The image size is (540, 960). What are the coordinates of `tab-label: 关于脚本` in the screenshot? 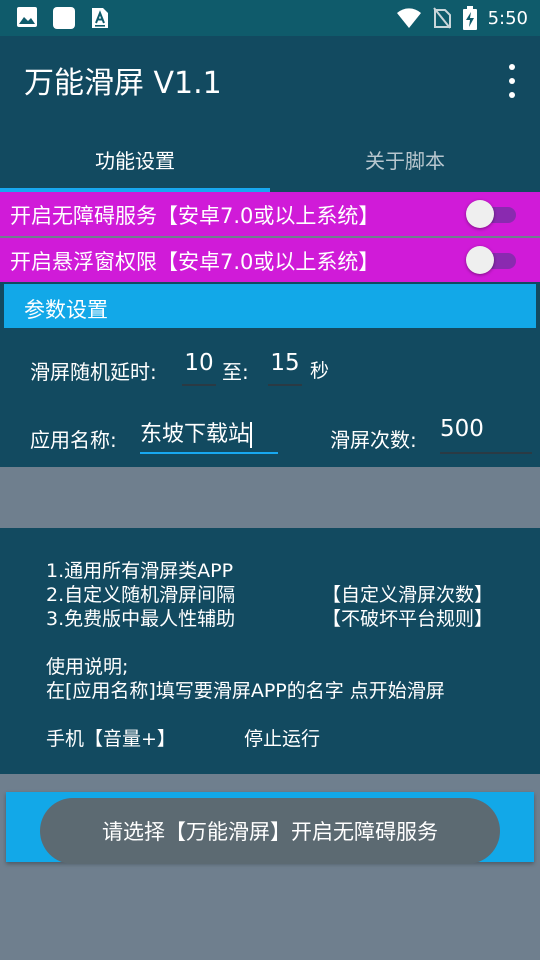 It's located at (405, 160).